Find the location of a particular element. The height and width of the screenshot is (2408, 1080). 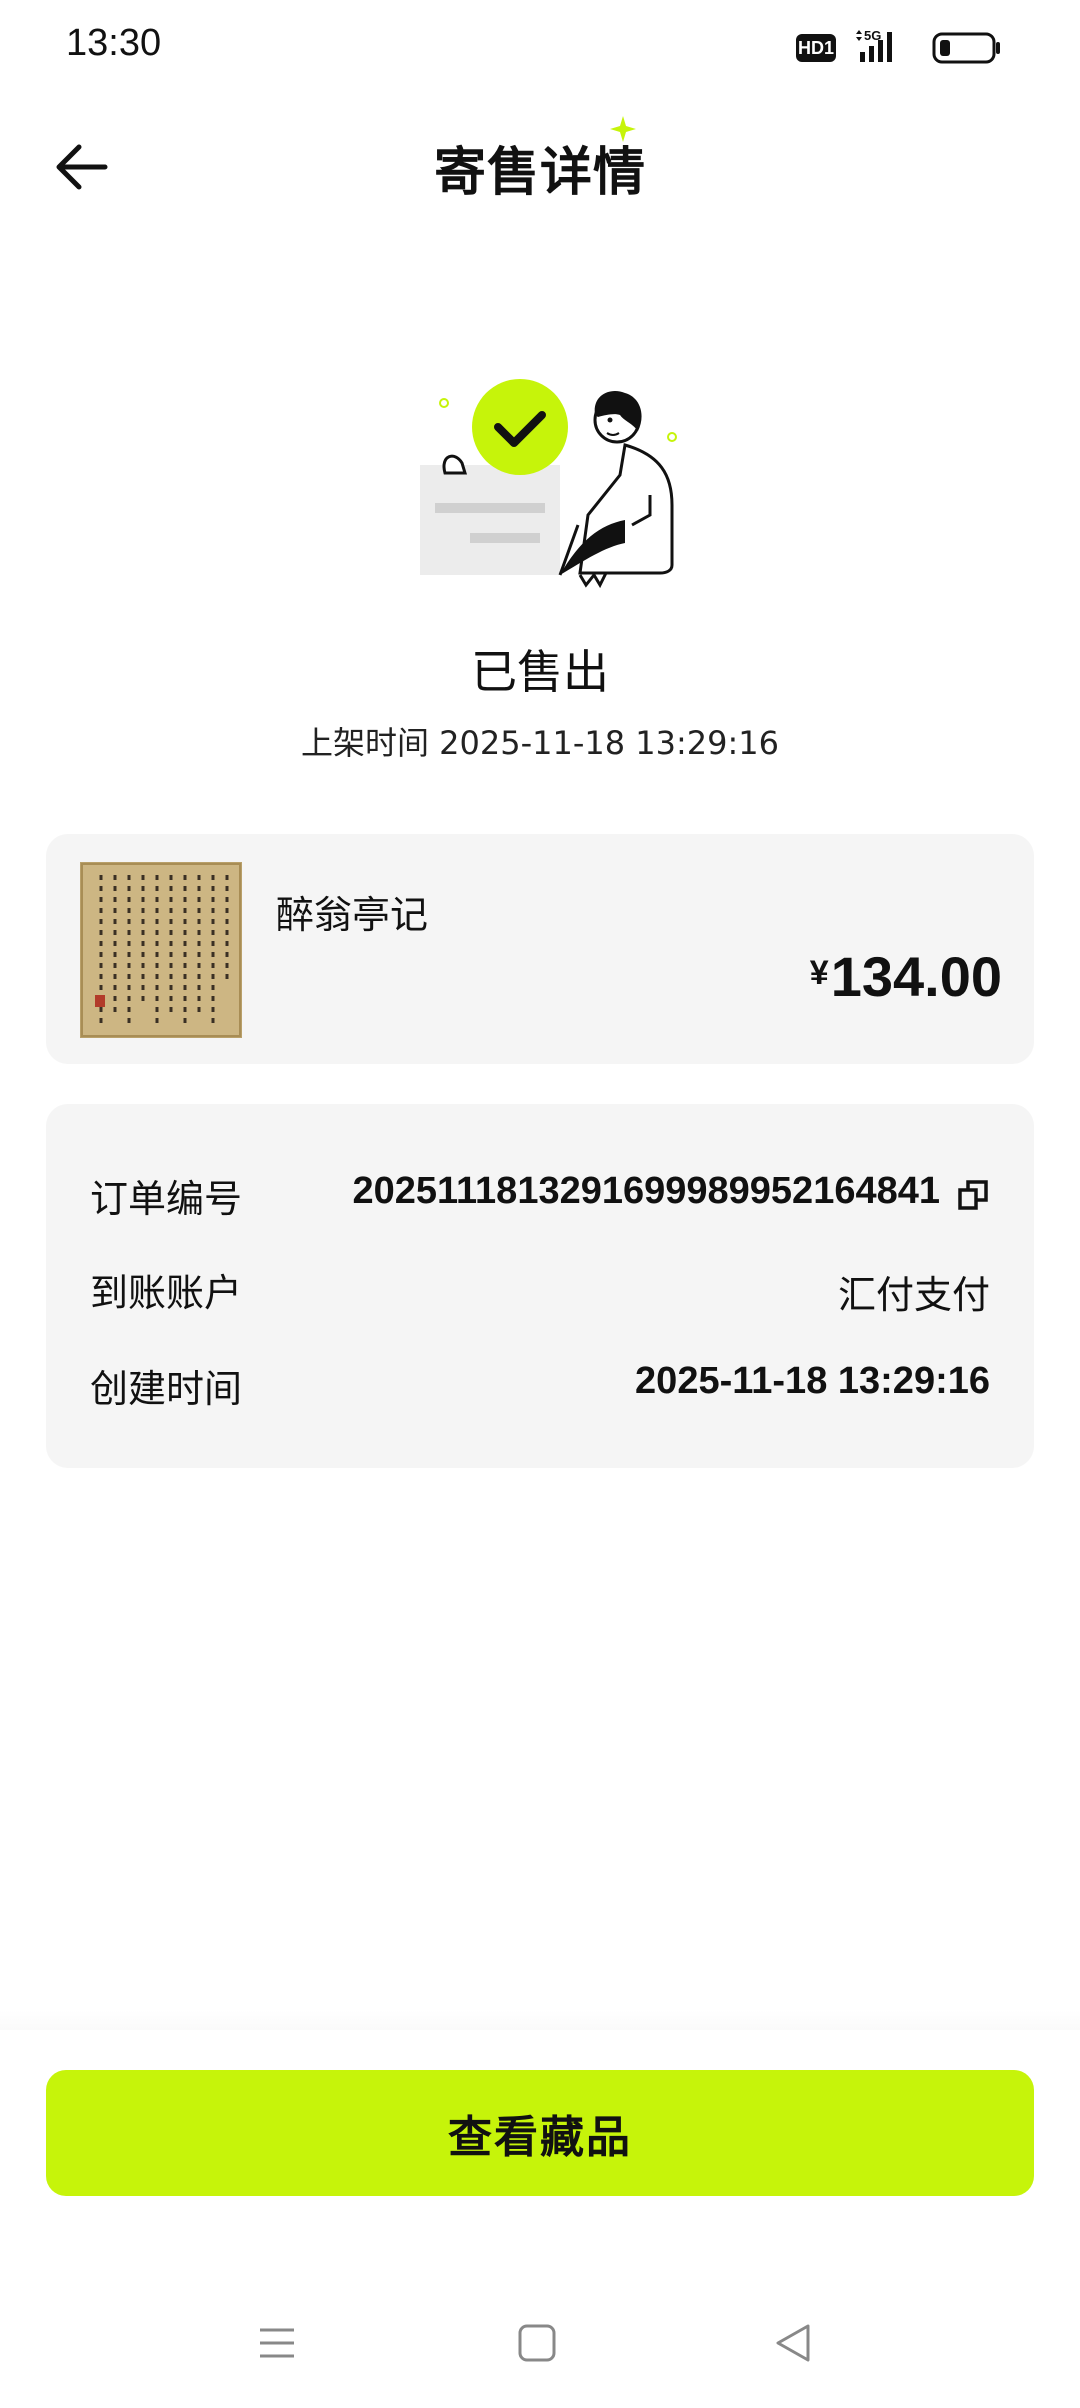

system-nav-bar is located at coordinates (540, 2340).